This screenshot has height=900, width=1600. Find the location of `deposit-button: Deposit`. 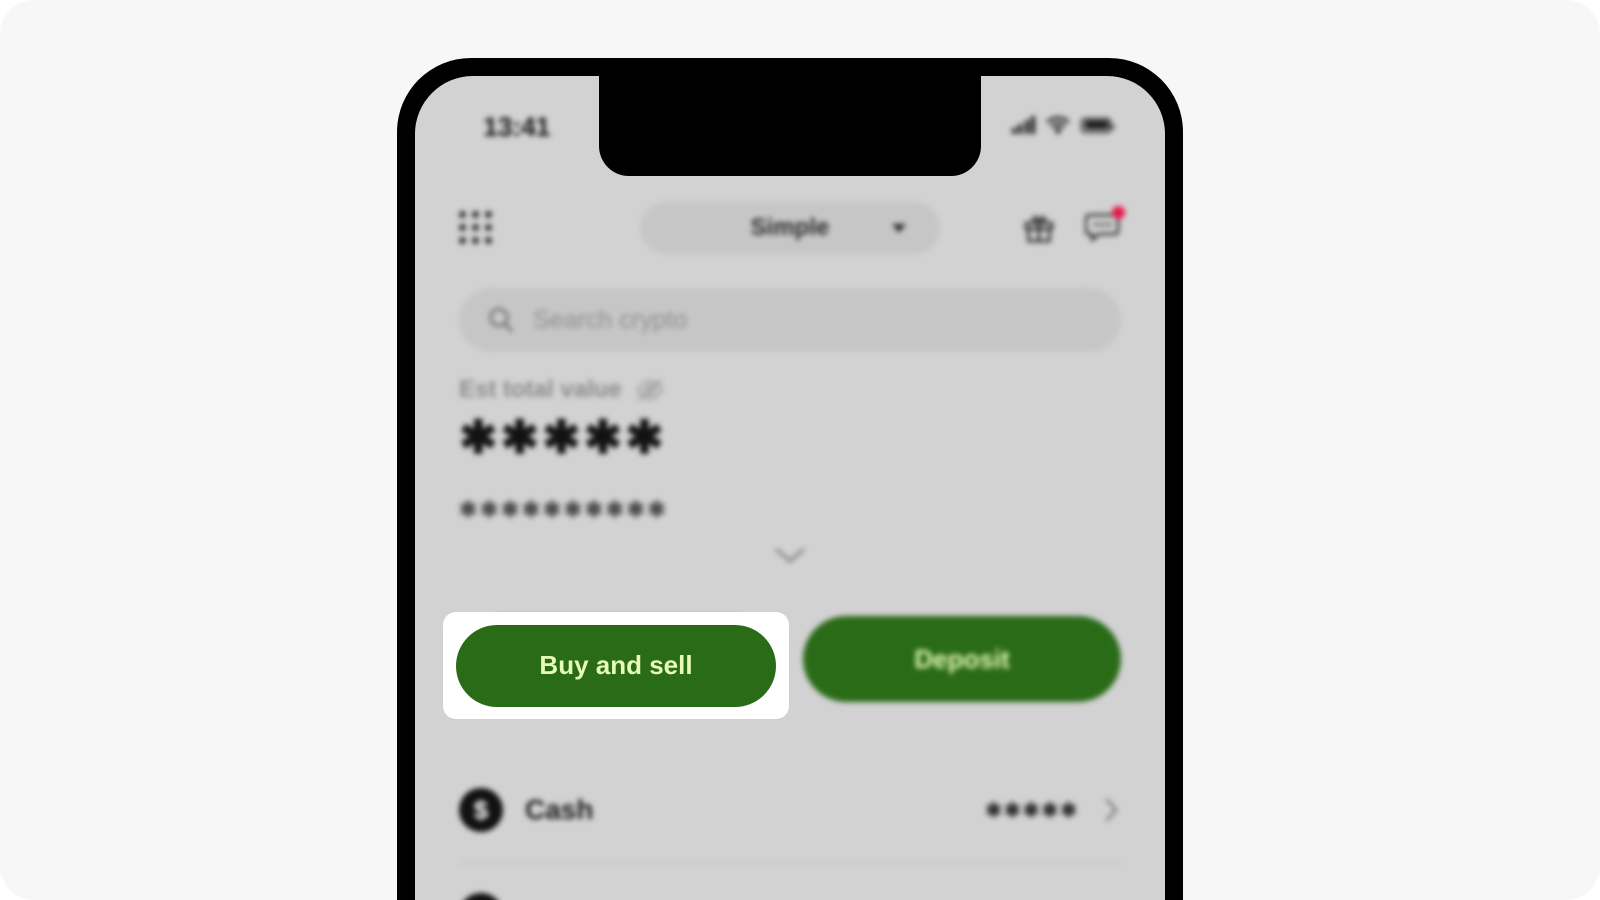

deposit-button: Deposit is located at coordinates (962, 659).